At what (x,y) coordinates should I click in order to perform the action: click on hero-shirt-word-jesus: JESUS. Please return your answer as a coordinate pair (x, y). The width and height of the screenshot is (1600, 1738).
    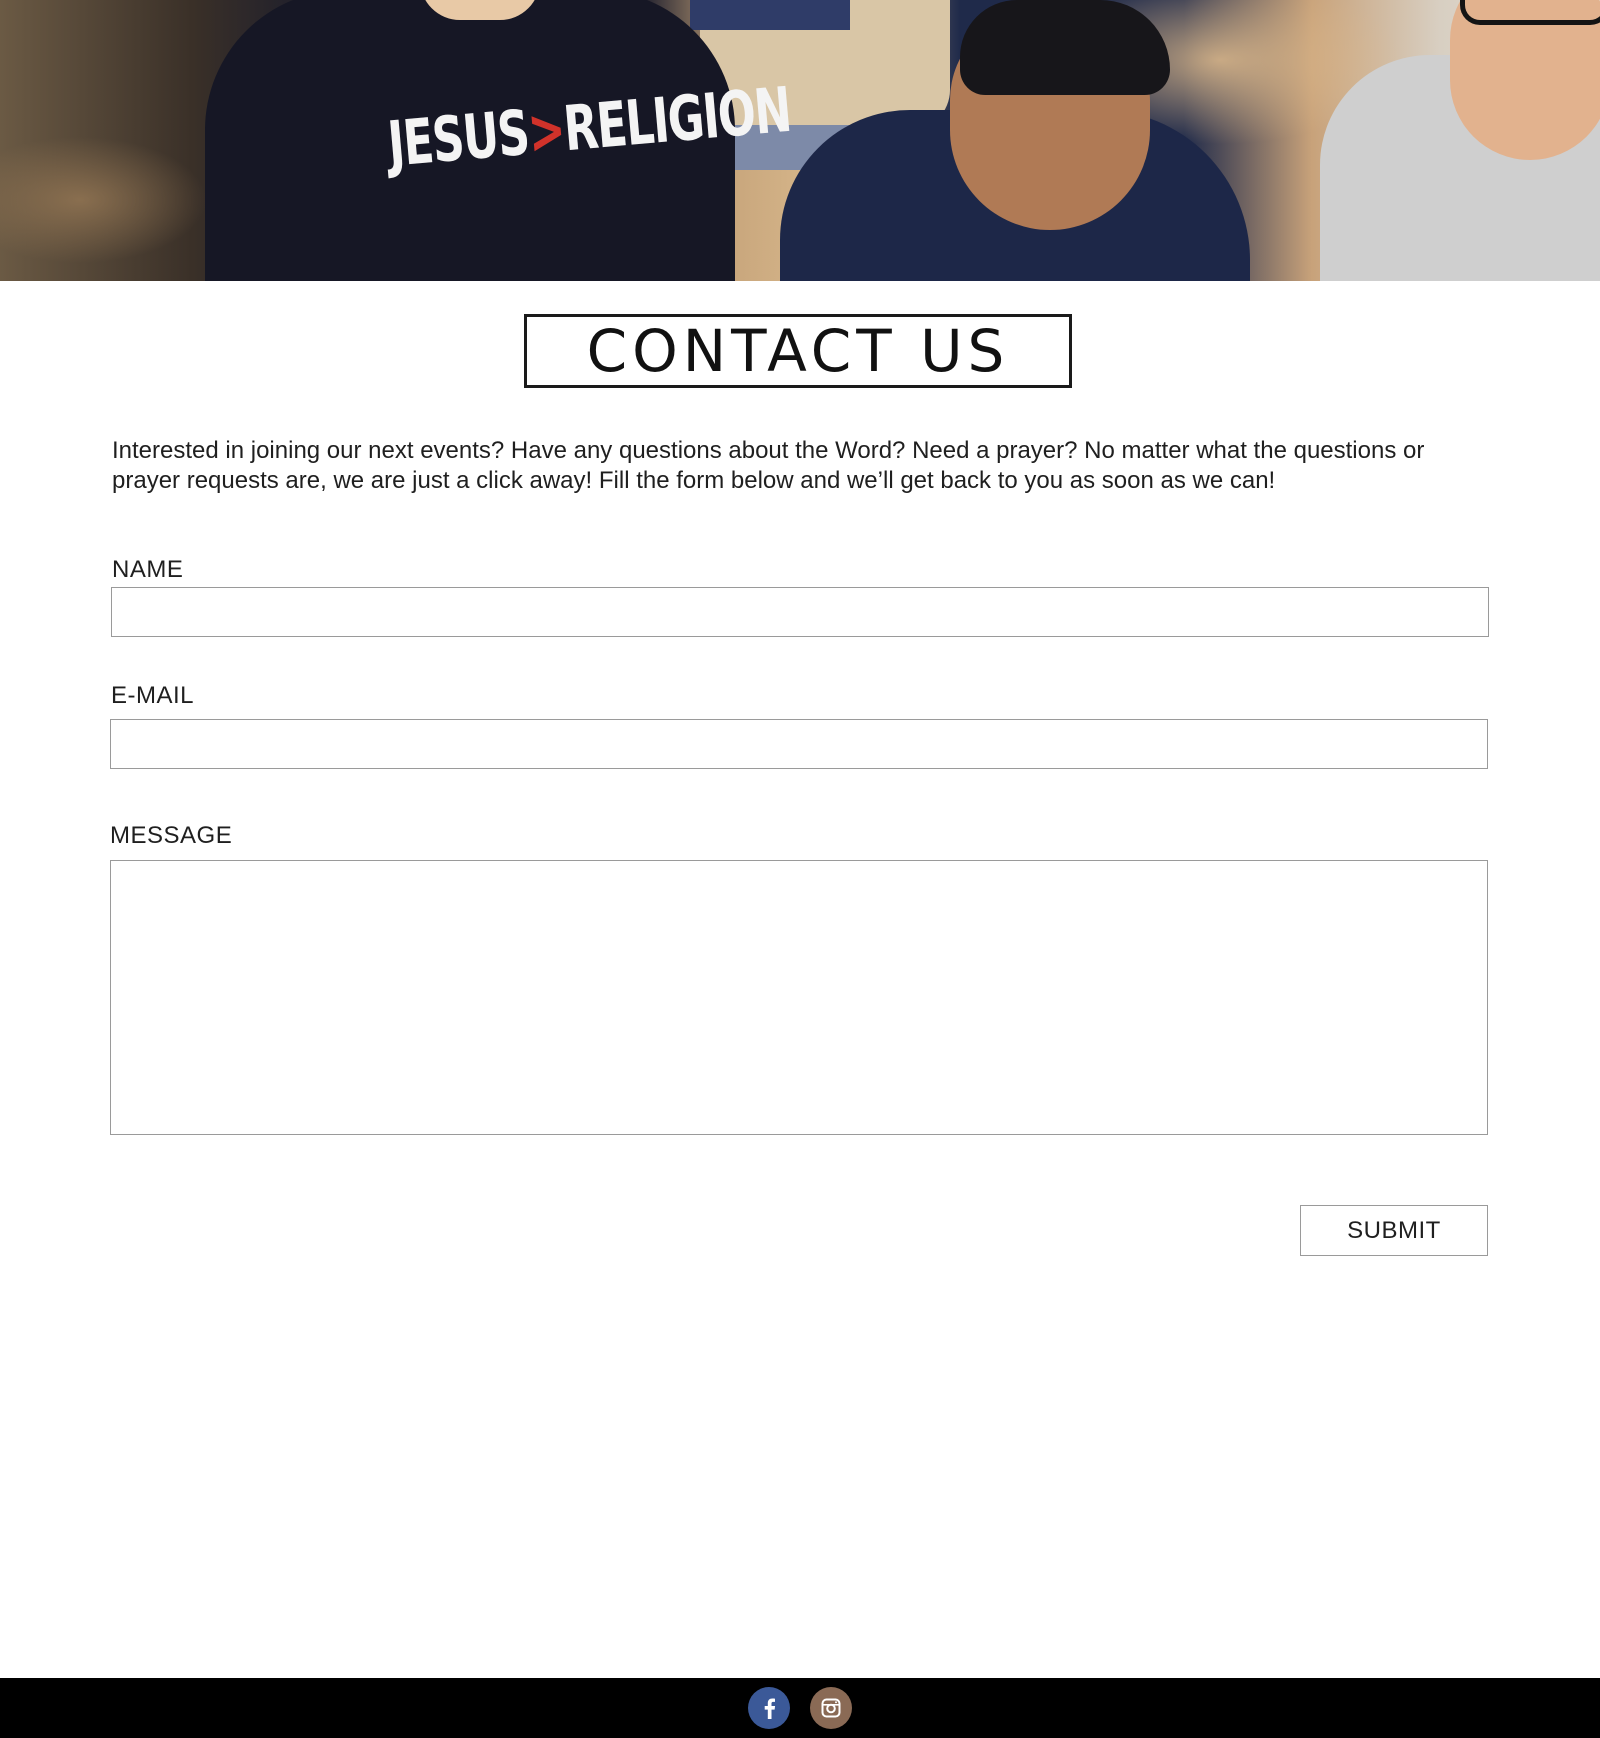
    Looking at the image, I should click on (458, 138).